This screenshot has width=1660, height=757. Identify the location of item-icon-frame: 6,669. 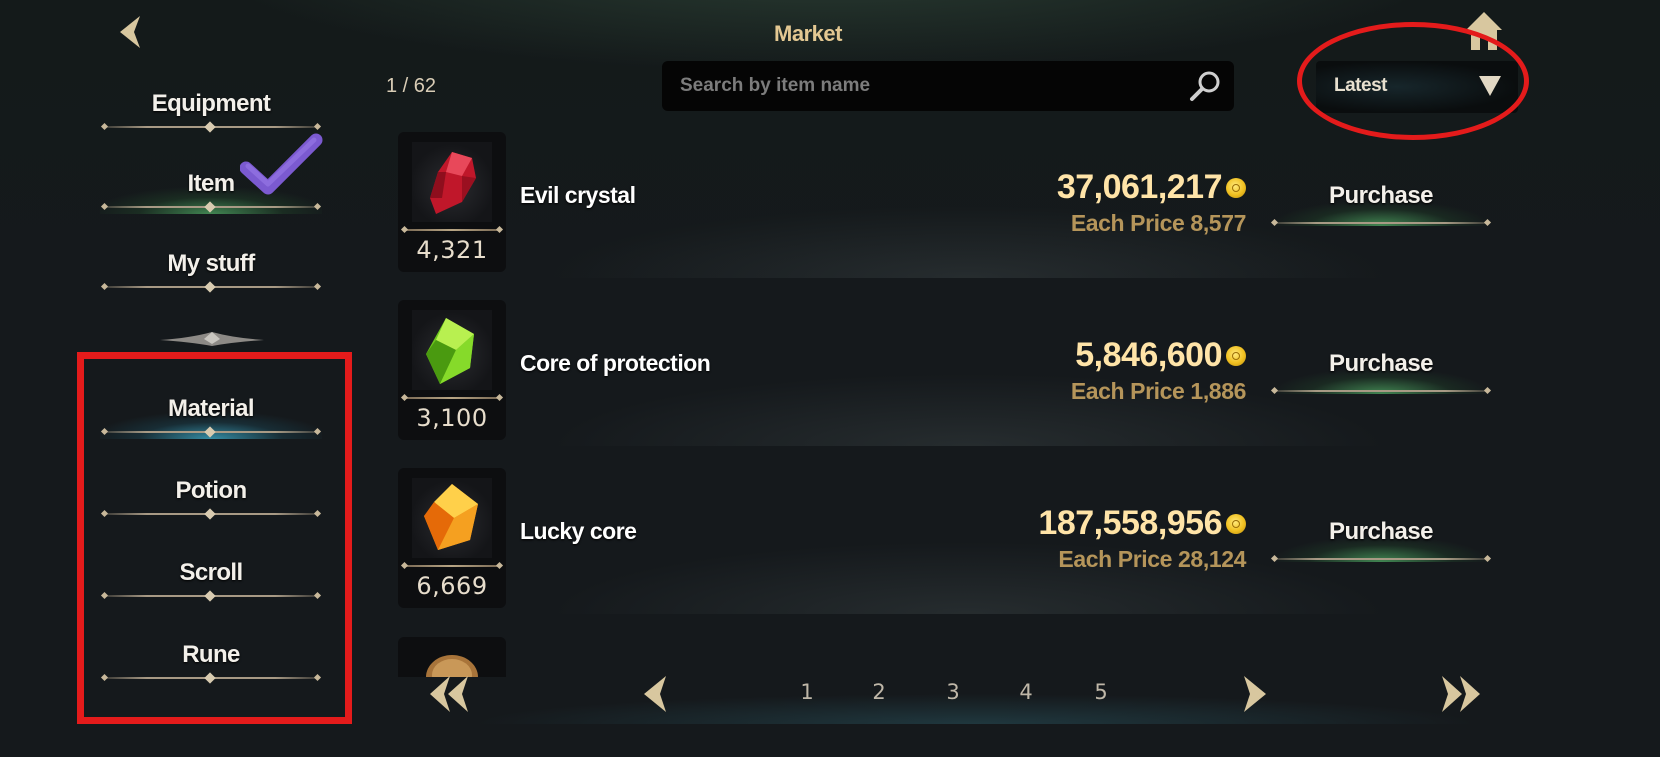
(452, 538).